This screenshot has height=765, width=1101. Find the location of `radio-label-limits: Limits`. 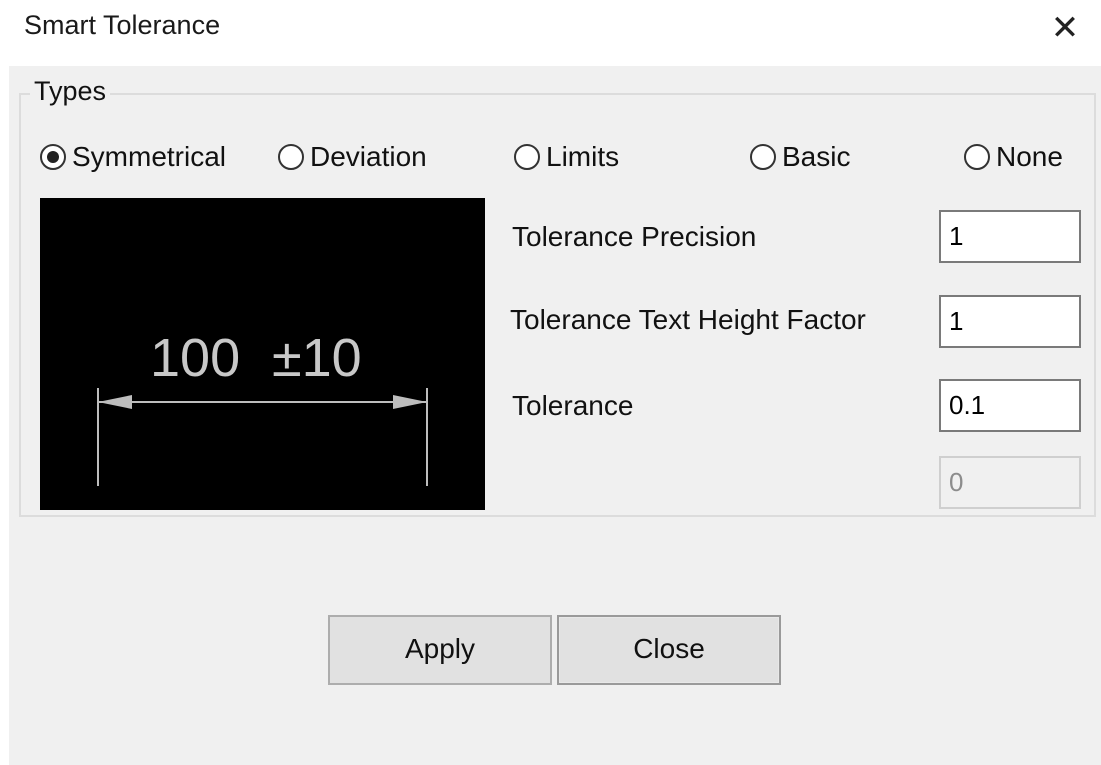

radio-label-limits: Limits is located at coordinates (583, 156).